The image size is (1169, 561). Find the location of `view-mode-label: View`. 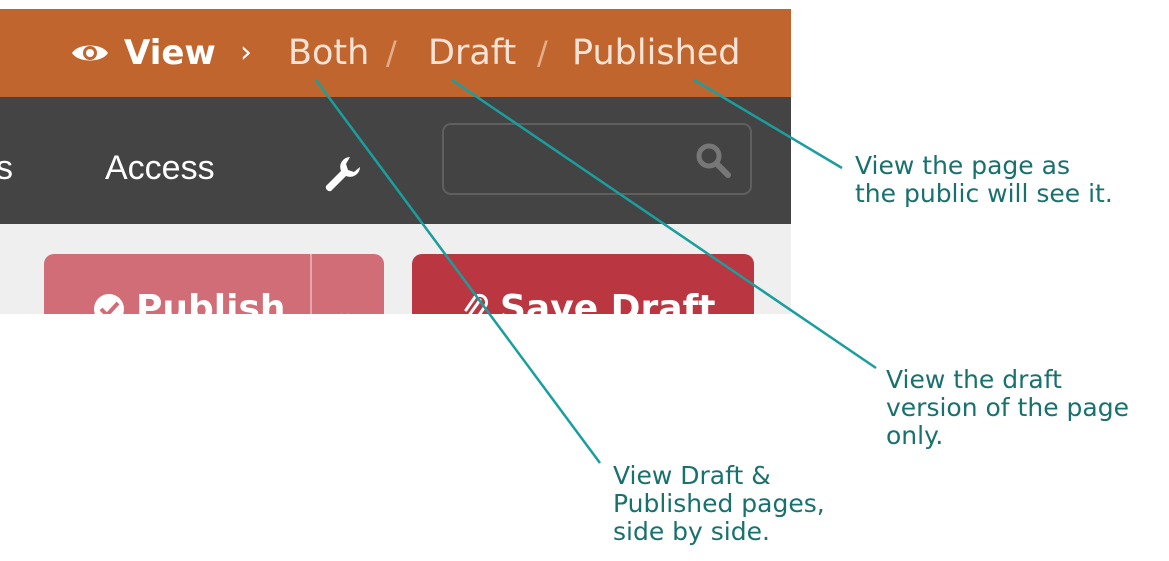

view-mode-label: View is located at coordinates (143, 53).